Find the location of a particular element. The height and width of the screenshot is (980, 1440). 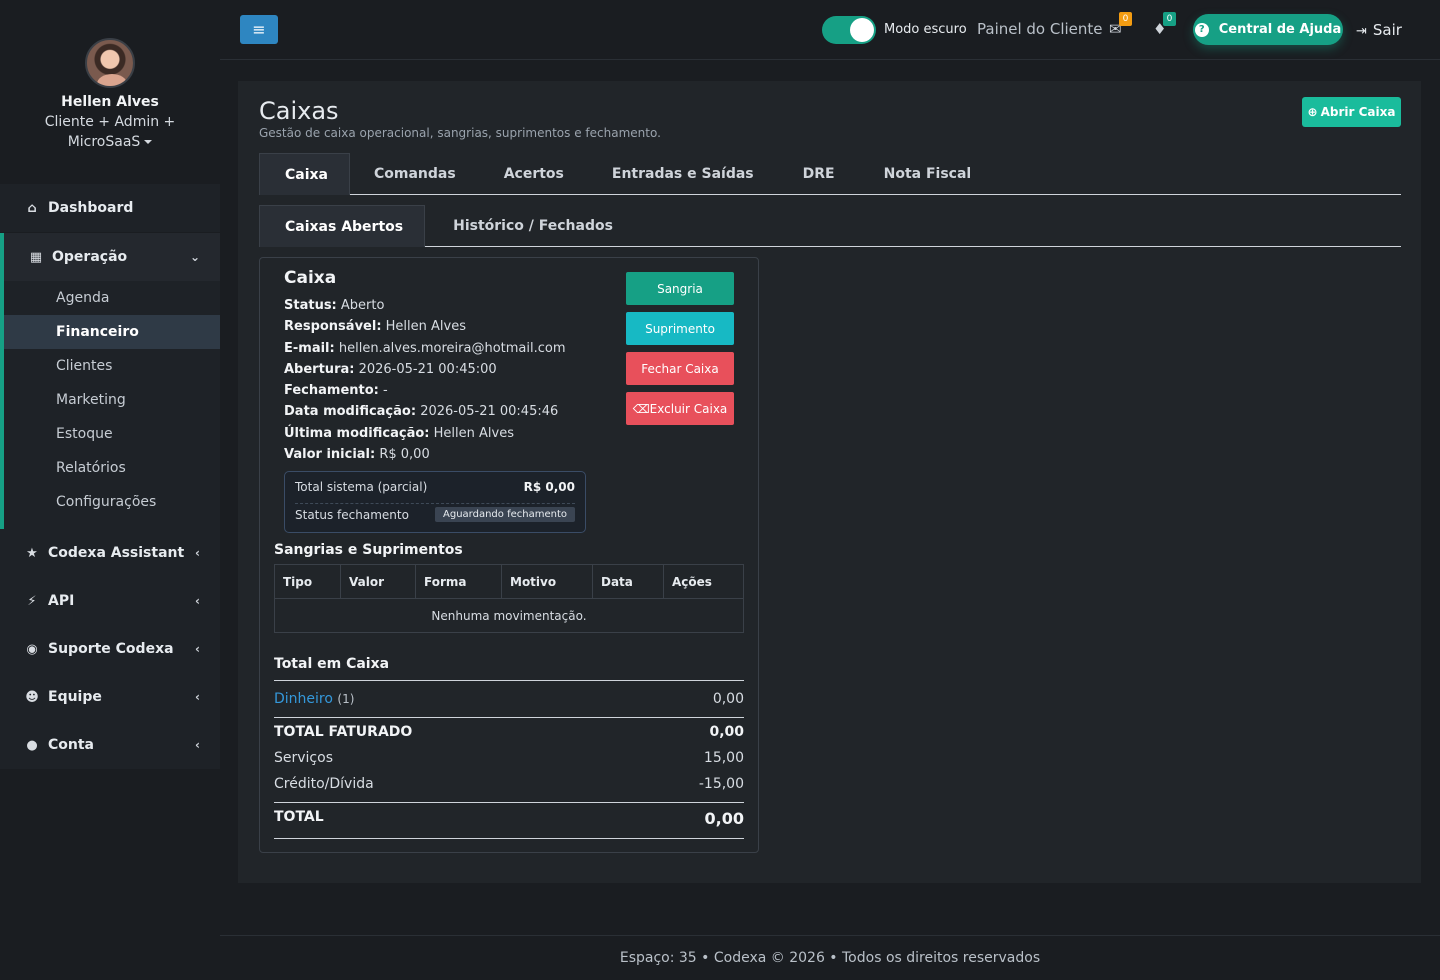

delete-cash-button: ⌫ Excluir Caixa is located at coordinates (680, 408).